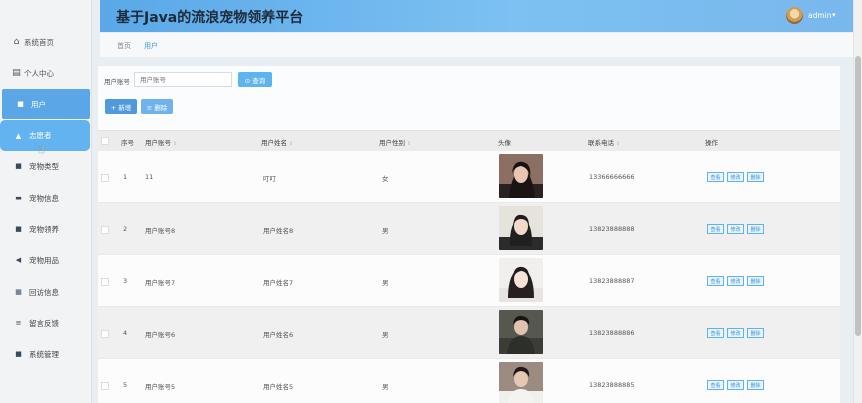  What do you see at coordinates (834, 15) in the screenshot?
I see `chevron-down-icon: ▾` at bounding box center [834, 15].